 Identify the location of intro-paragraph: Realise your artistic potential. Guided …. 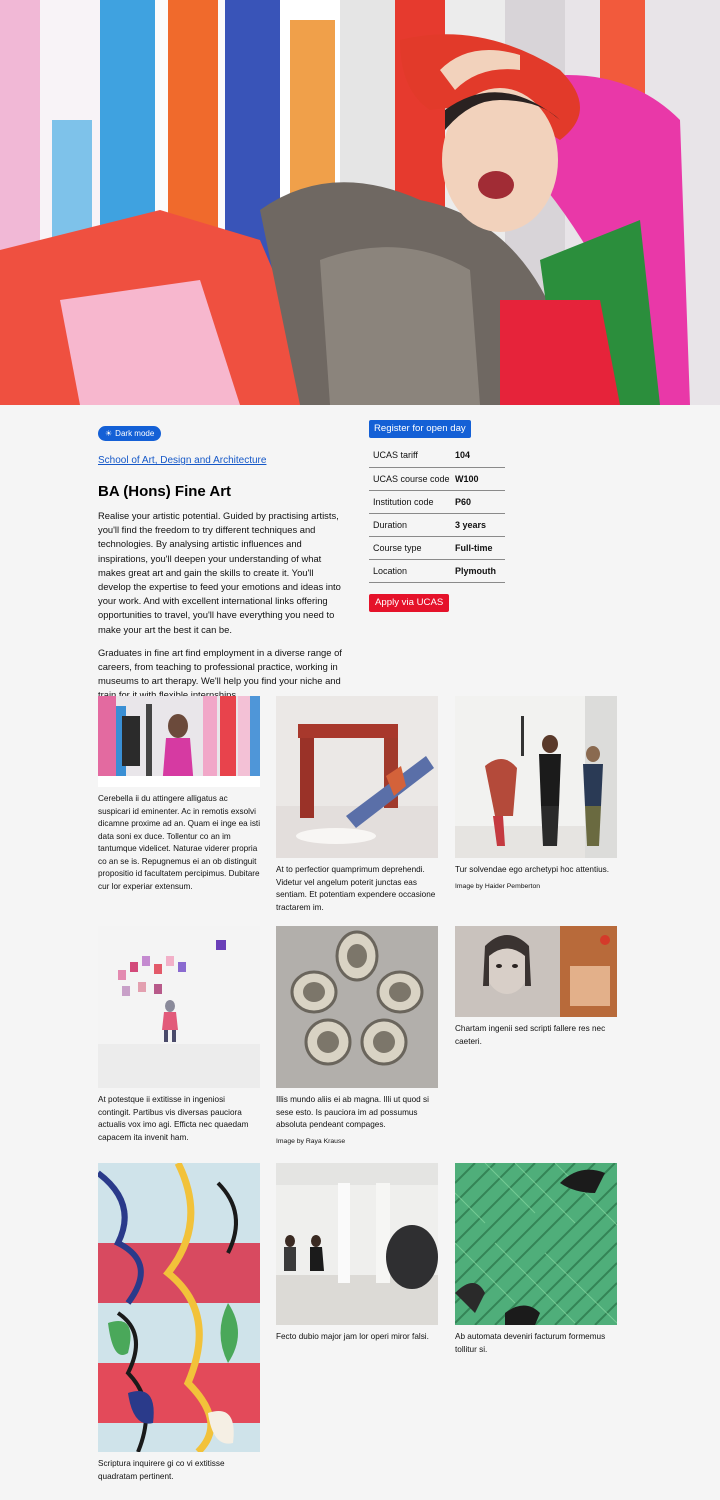
(219, 572).